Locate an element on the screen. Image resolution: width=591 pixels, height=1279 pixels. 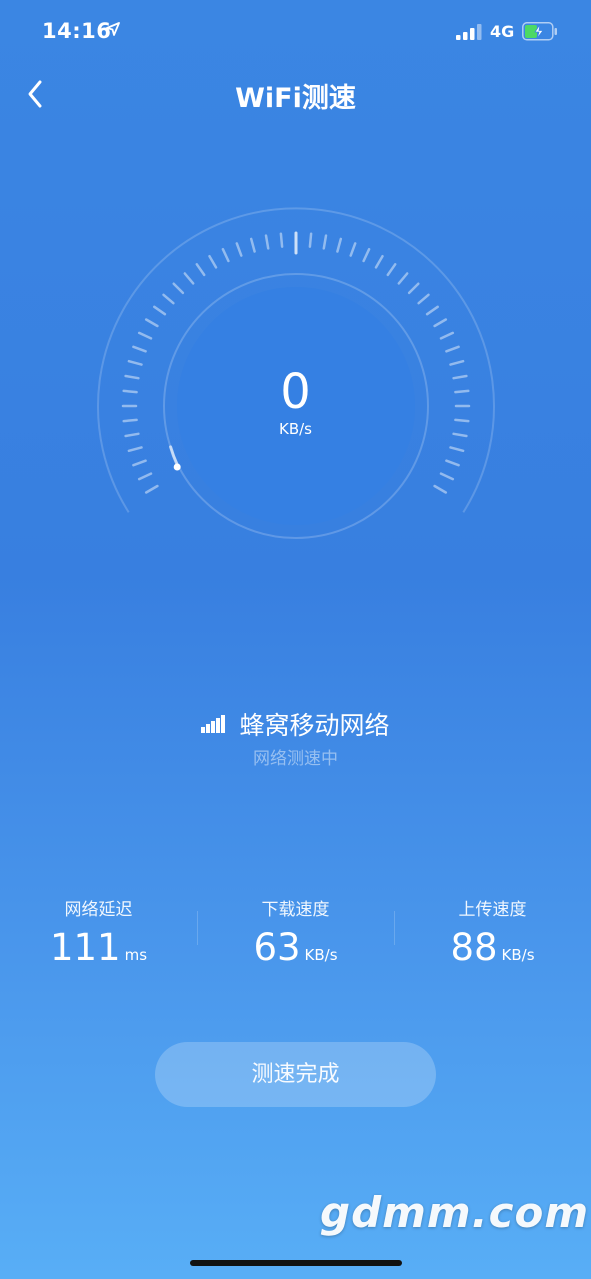
home-indicator is located at coordinates (296, 1263).